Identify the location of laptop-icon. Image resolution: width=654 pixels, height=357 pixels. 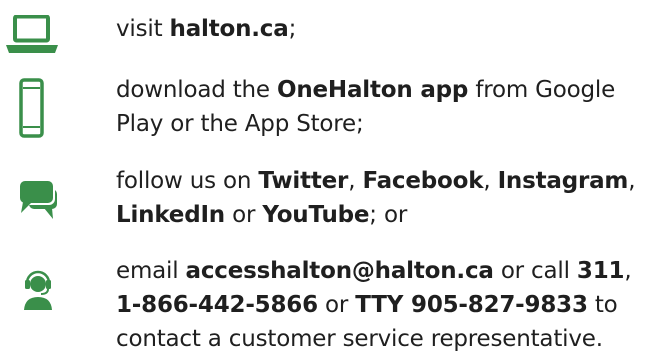
(32, 35).